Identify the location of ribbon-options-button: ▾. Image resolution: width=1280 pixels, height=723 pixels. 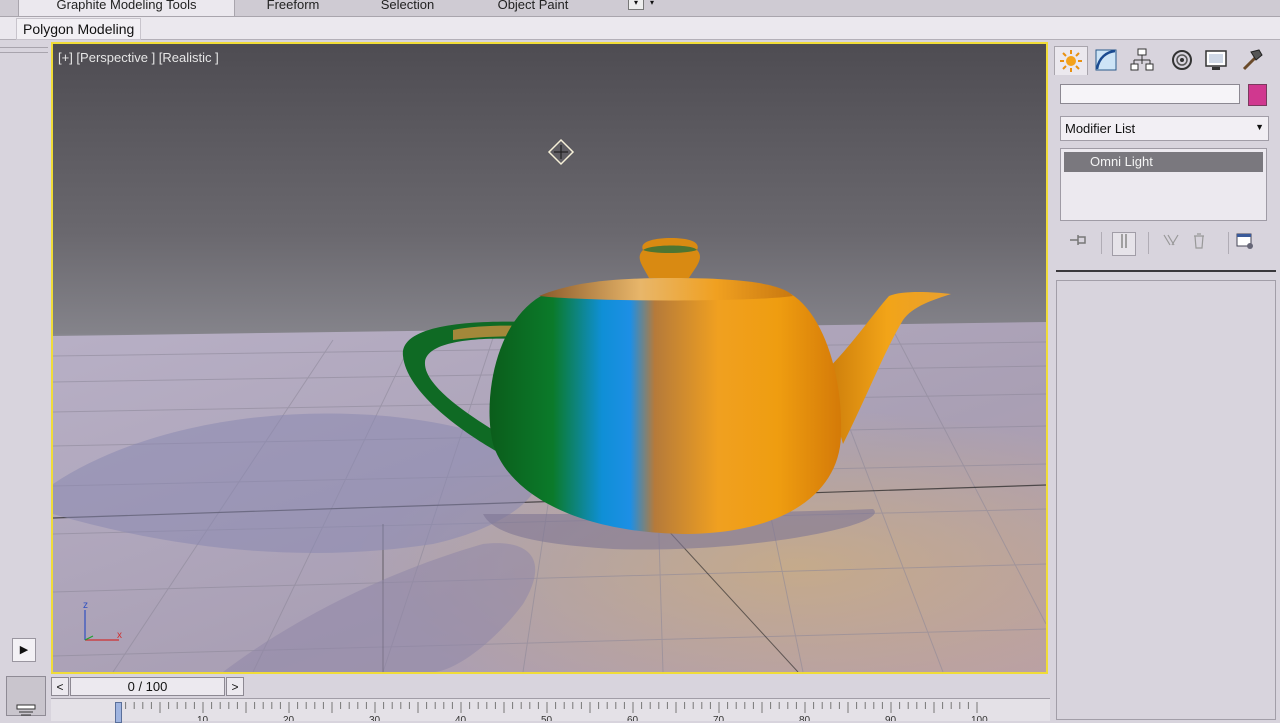
(636, 5).